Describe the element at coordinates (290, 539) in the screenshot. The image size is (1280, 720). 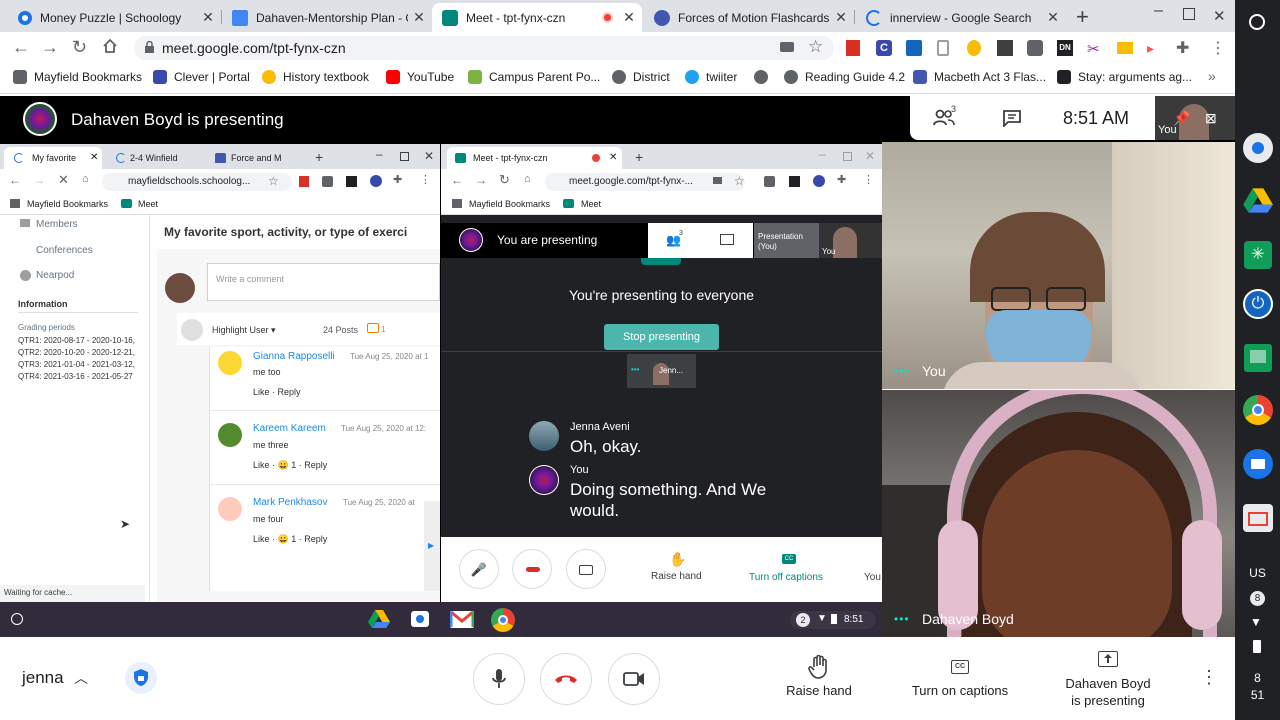
I see `comment-actions: Like · 😀 1 · Reply` at that location.